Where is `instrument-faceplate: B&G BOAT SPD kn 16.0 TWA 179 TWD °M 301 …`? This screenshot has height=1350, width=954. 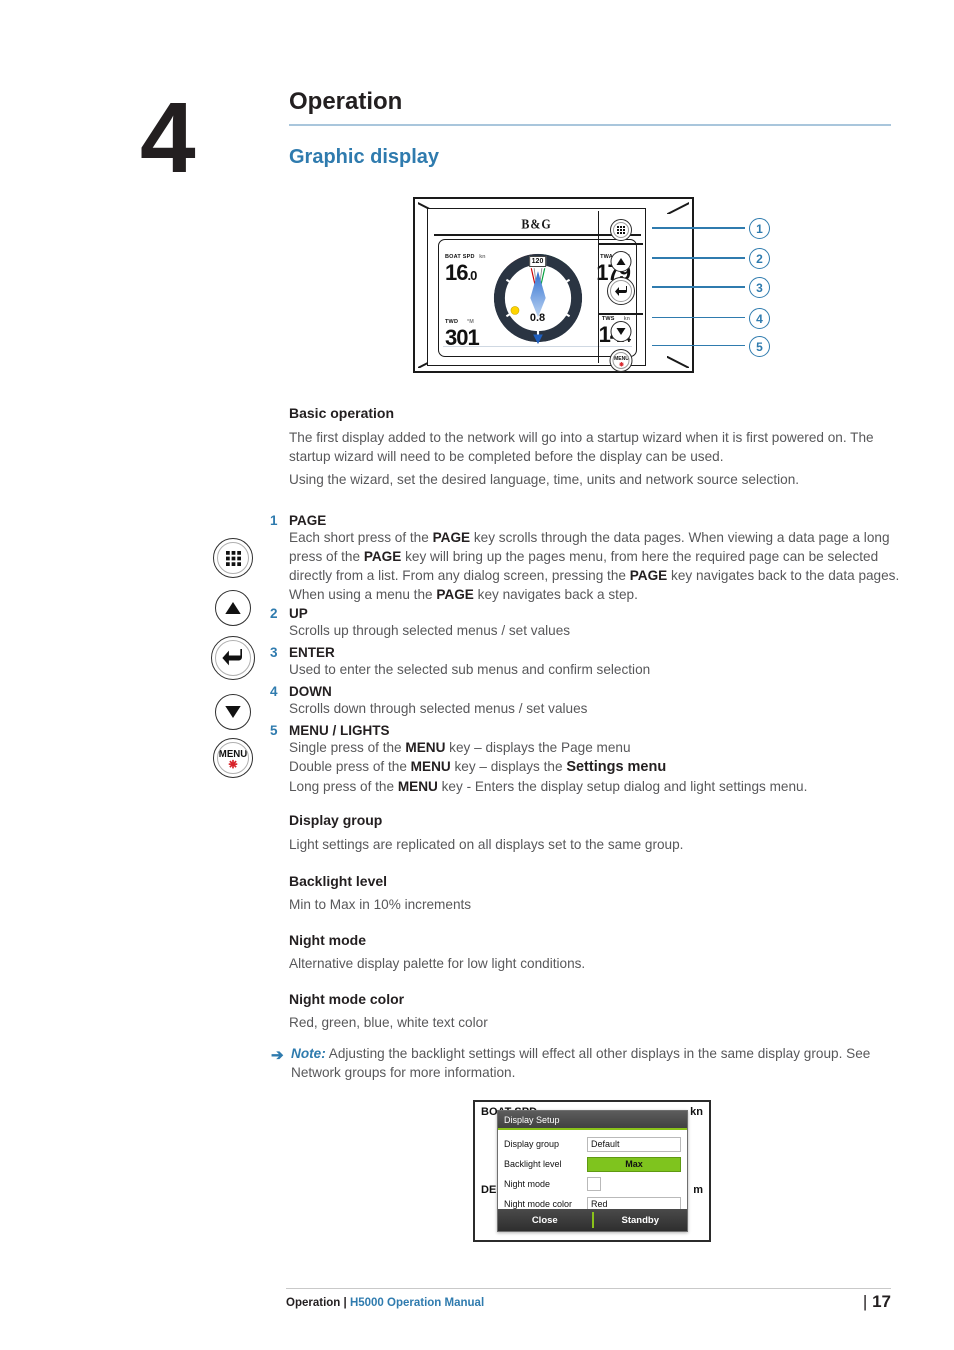
instrument-faceplate: B&G BOAT SPD kn 16.0 TWA 179 TWD °M 301 … is located at coordinates (536, 290).